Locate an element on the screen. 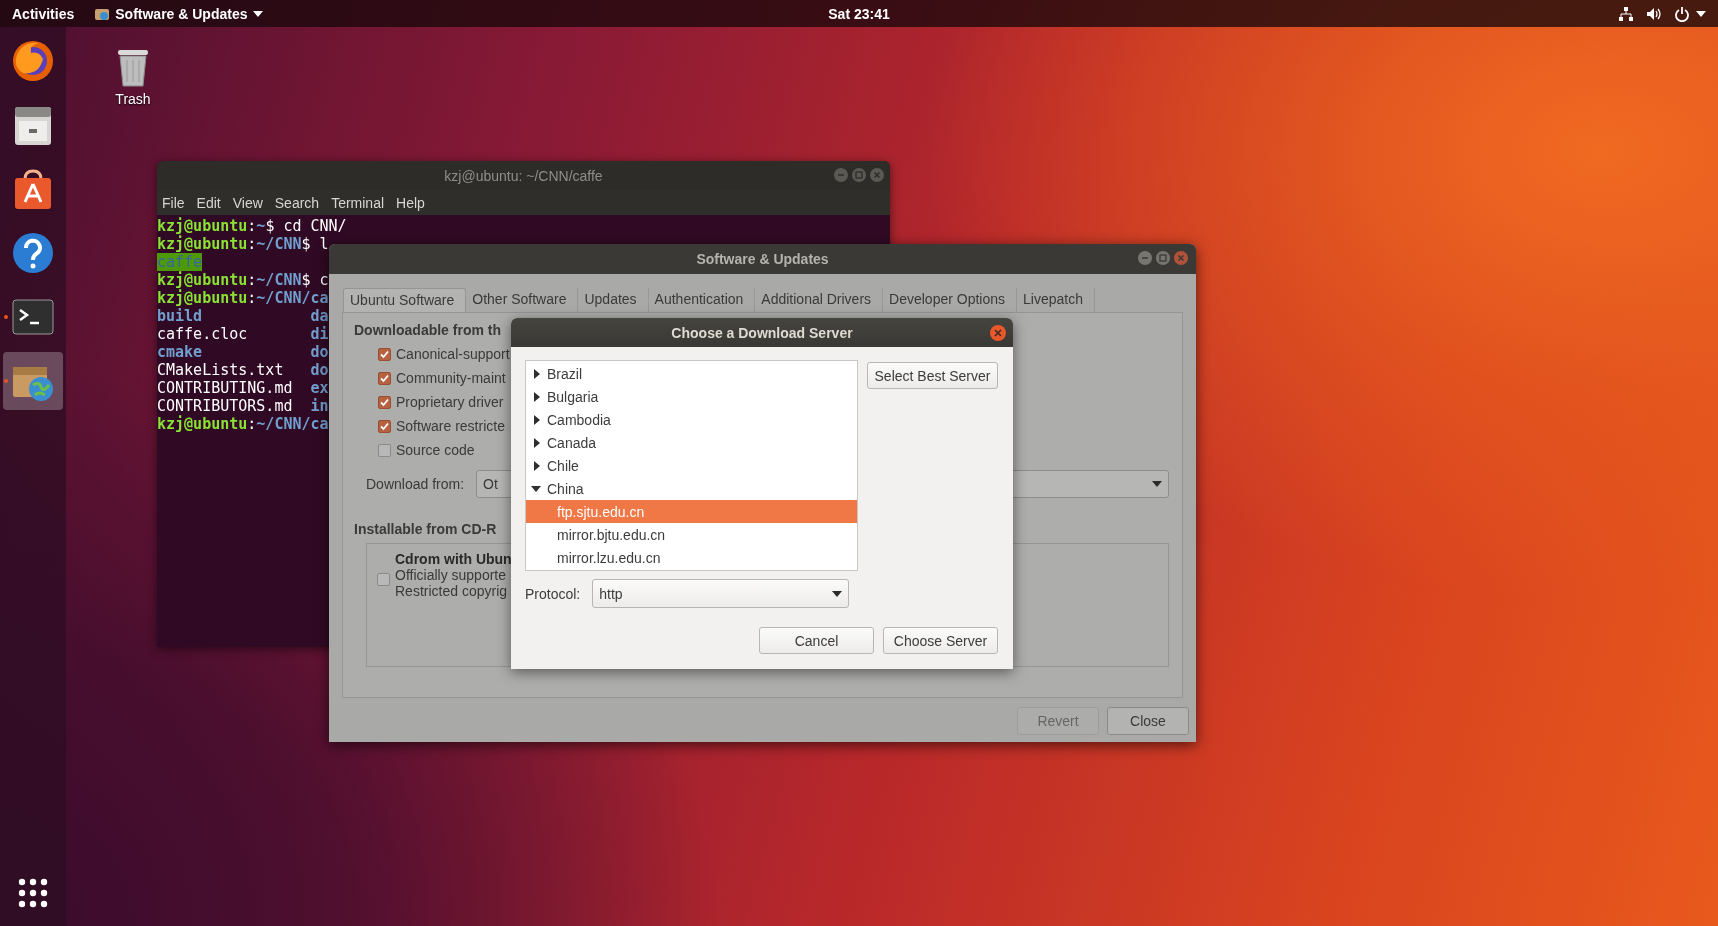 The height and width of the screenshot is (926, 1718). terminal-line: kzj@ubuntu:~/CNN$ c is located at coordinates (243, 280).